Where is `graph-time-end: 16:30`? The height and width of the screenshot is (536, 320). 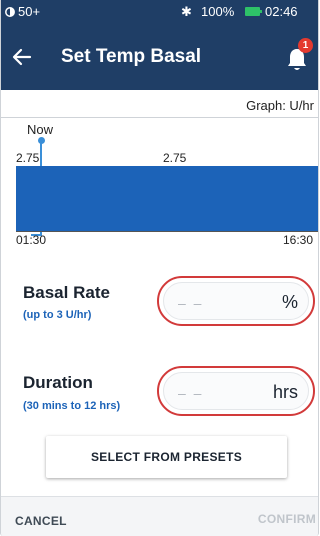 graph-time-end: 16:30 is located at coordinates (297, 240).